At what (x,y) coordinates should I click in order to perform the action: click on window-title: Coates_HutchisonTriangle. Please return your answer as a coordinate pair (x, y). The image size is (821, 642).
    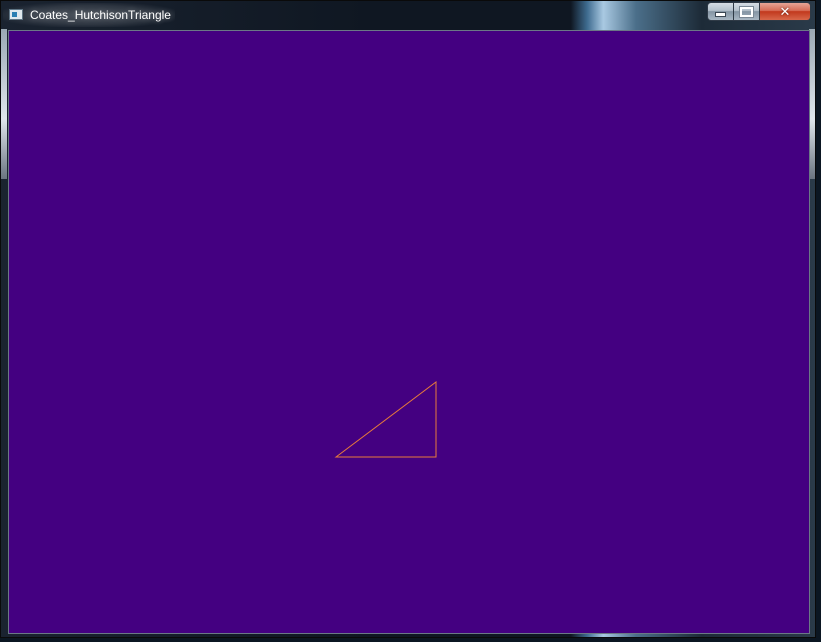
    Looking at the image, I should click on (100, 15).